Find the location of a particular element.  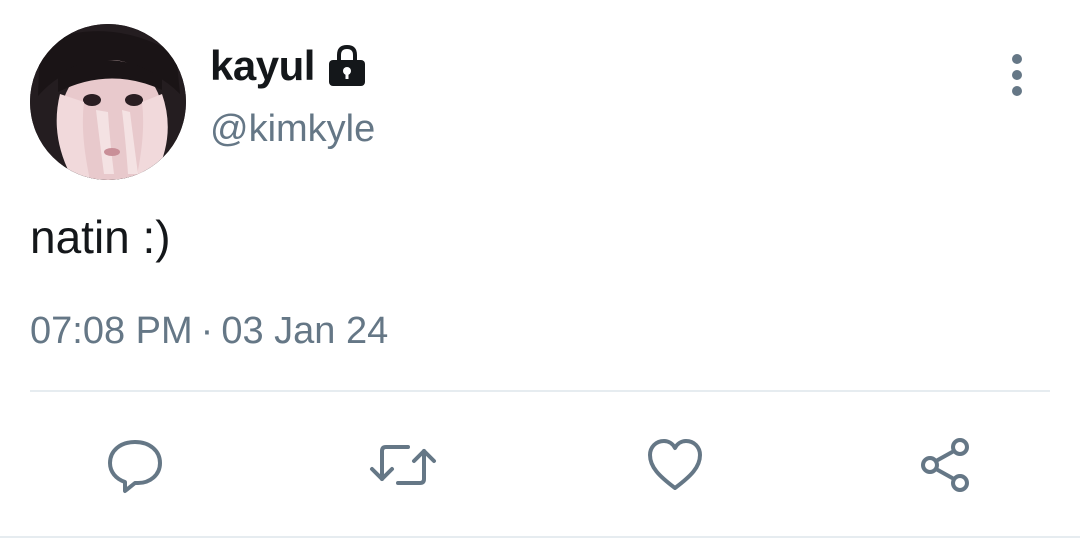

reply-button is located at coordinates (135, 465).